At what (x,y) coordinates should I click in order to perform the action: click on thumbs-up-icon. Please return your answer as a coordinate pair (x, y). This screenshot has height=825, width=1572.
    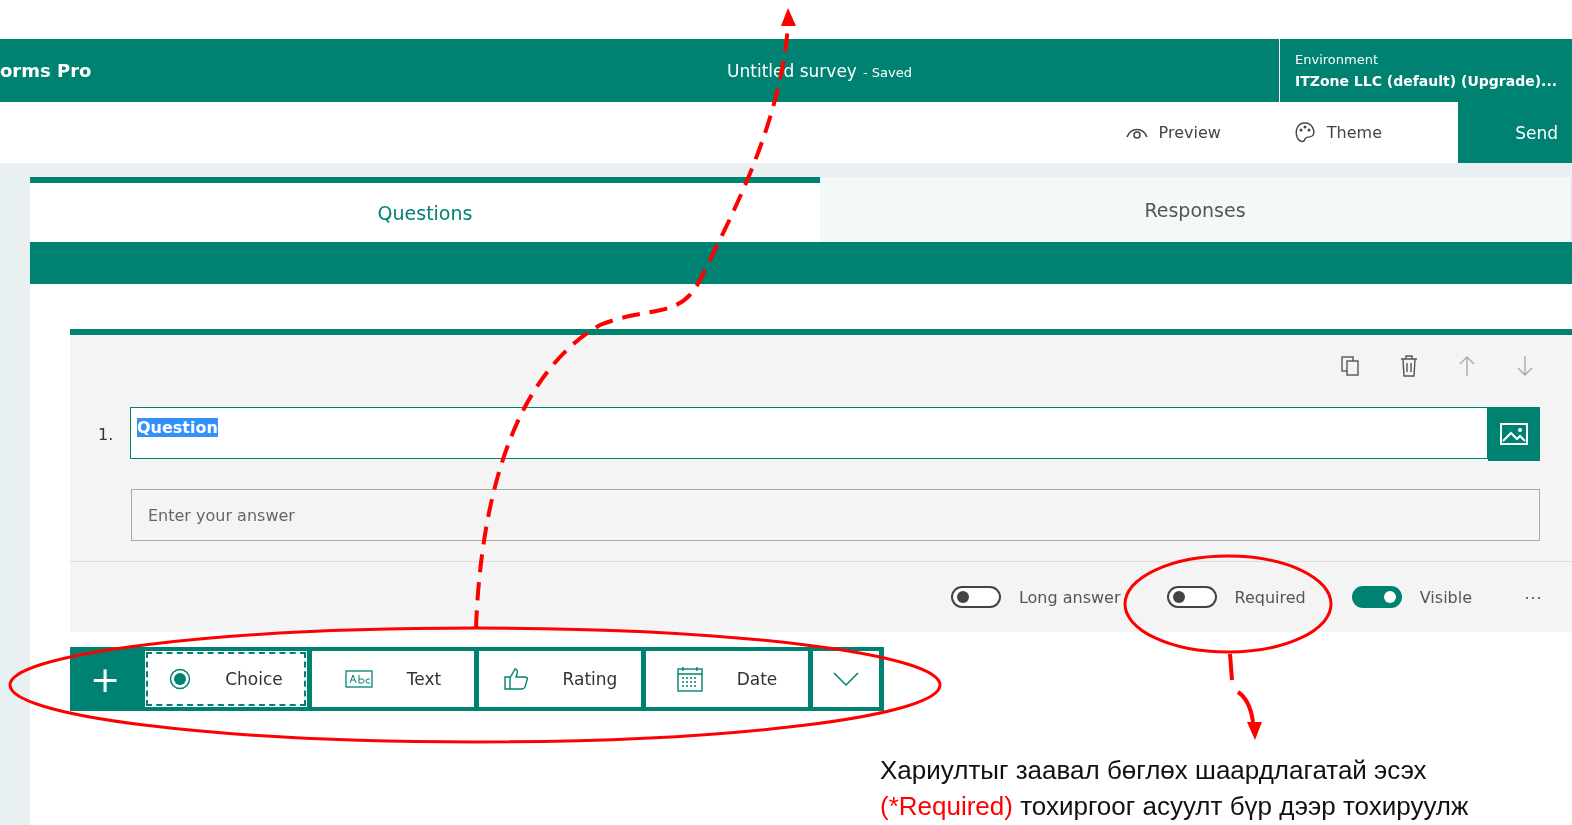
    Looking at the image, I should click on (515, 679).